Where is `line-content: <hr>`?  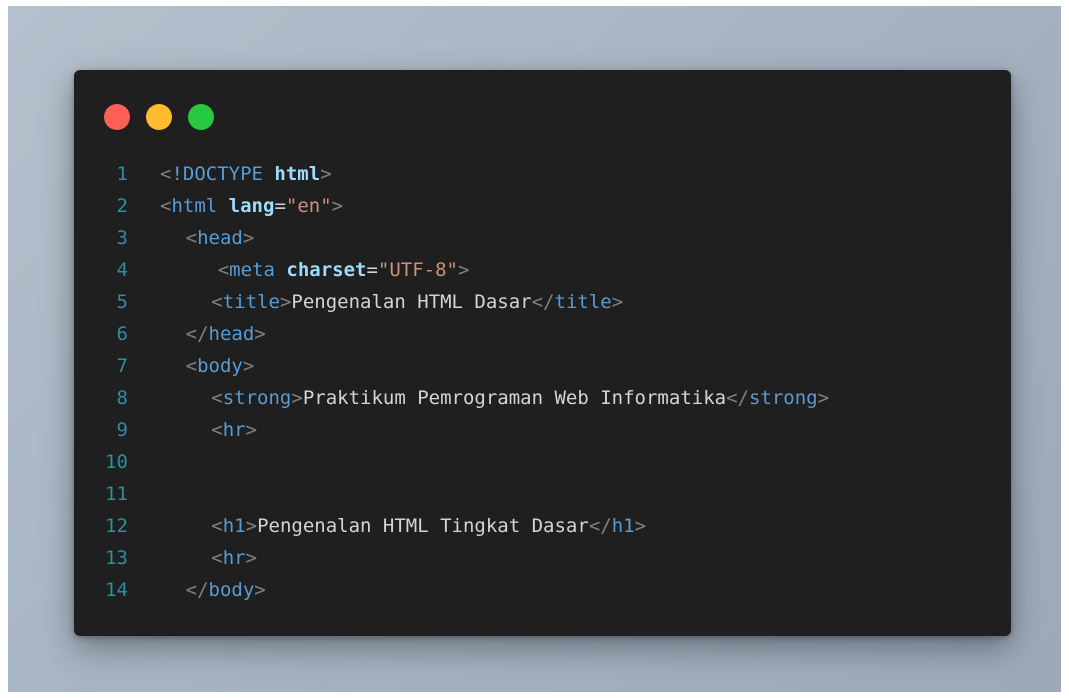 line-content: <hr> is located at coordinates (234, 558).